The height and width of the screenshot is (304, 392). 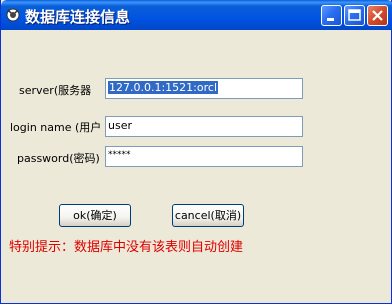 I want to click on password-label: password(密码), so click(x=58, y=158).